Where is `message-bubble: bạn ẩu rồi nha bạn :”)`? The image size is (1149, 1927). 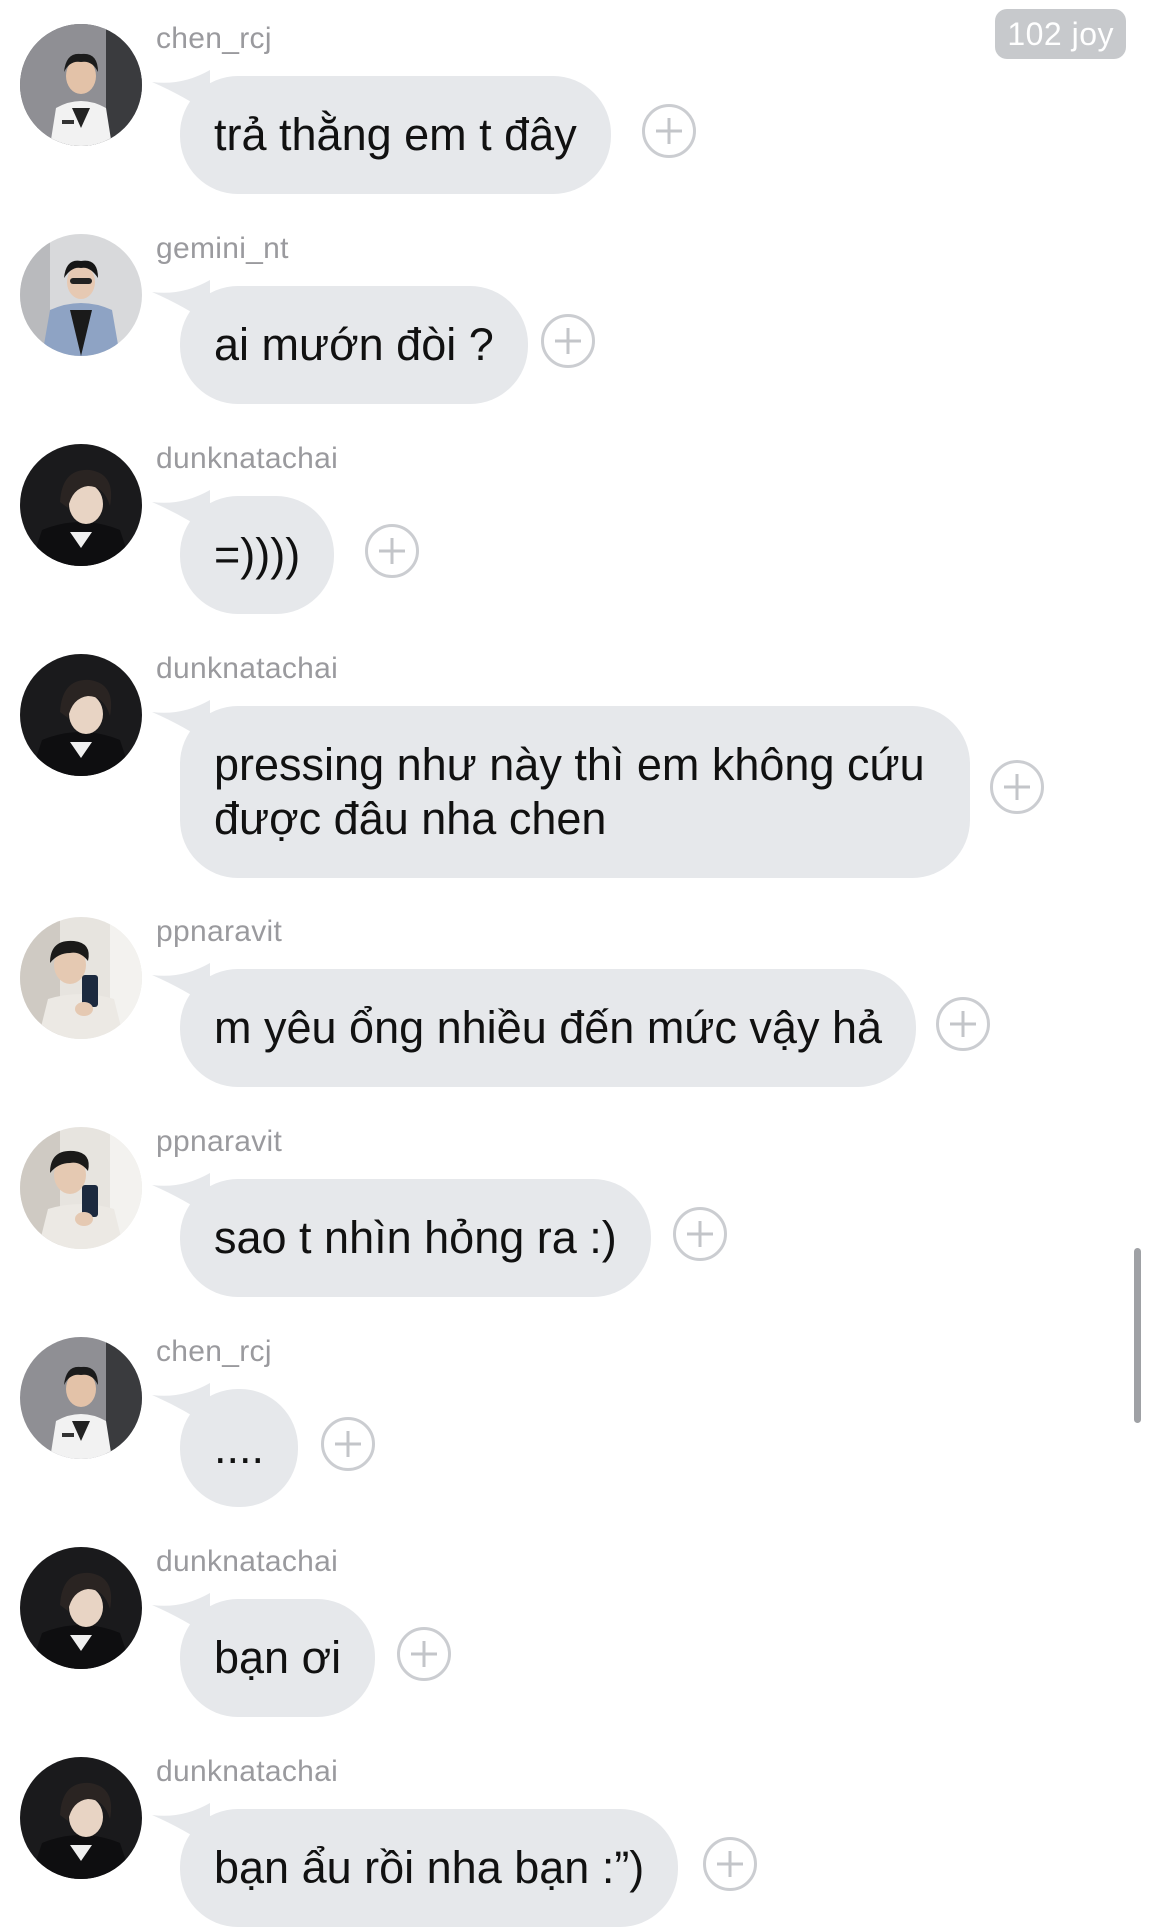
message-bubble: bạn ẩu rồi nha bạn :”) is located at coordinates (429, 1868).